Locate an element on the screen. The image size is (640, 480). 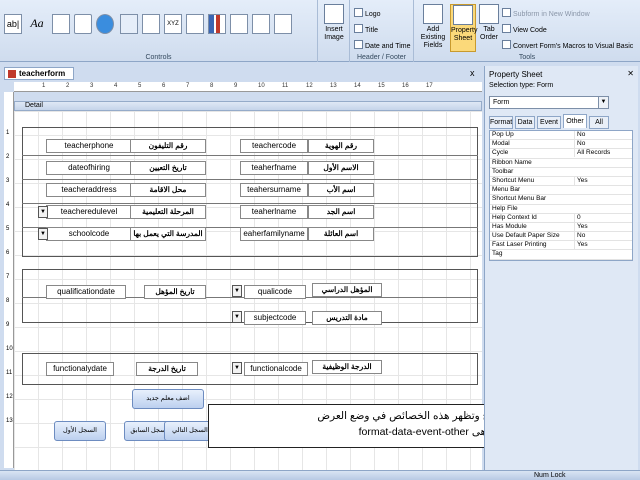
subjectcode-field: subjectcode is located at coordinates (275, 318).